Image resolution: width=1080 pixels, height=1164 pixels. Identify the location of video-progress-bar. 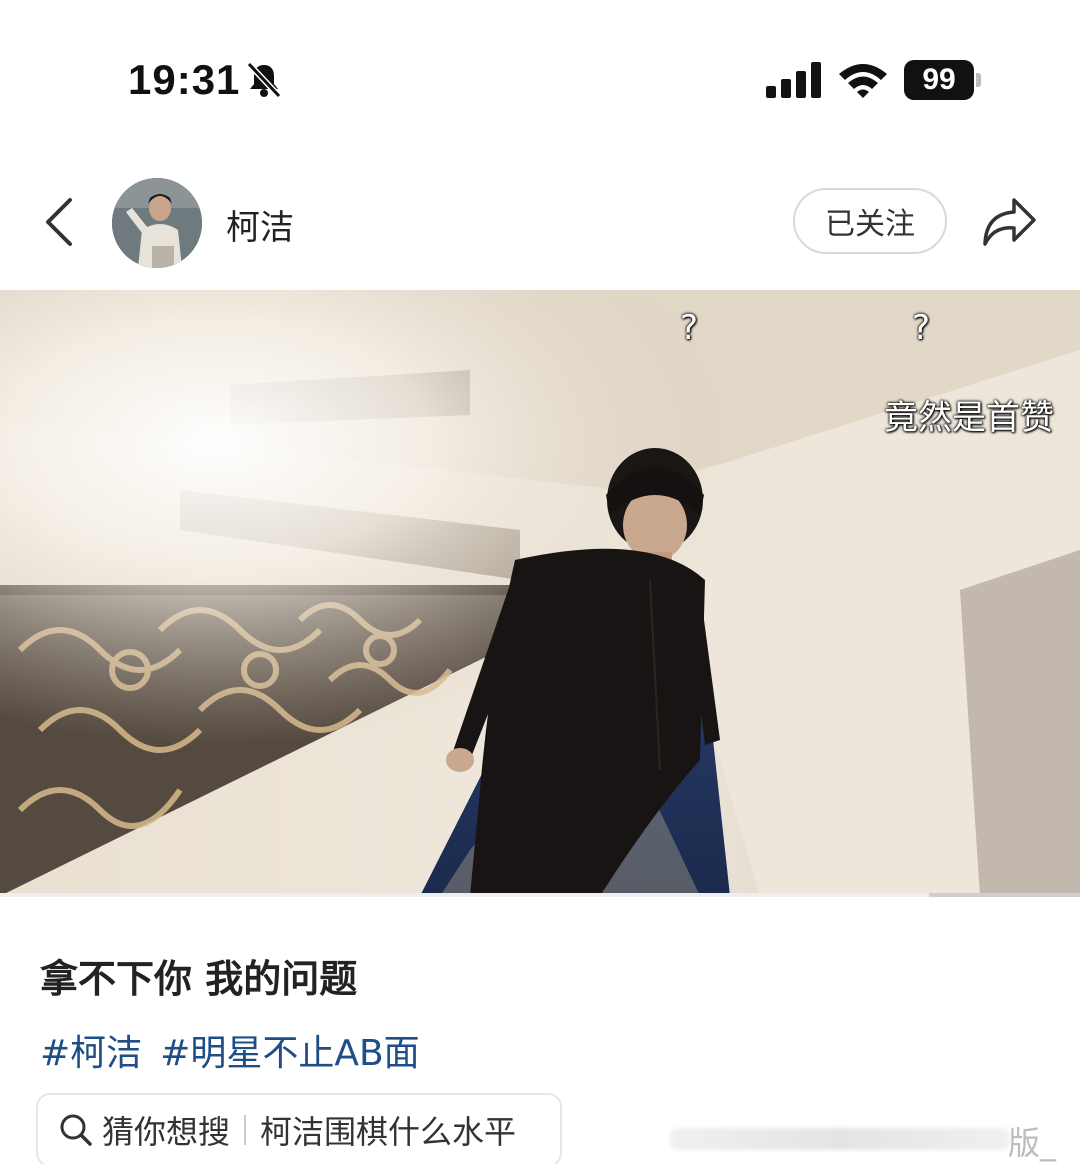
(540, 895).